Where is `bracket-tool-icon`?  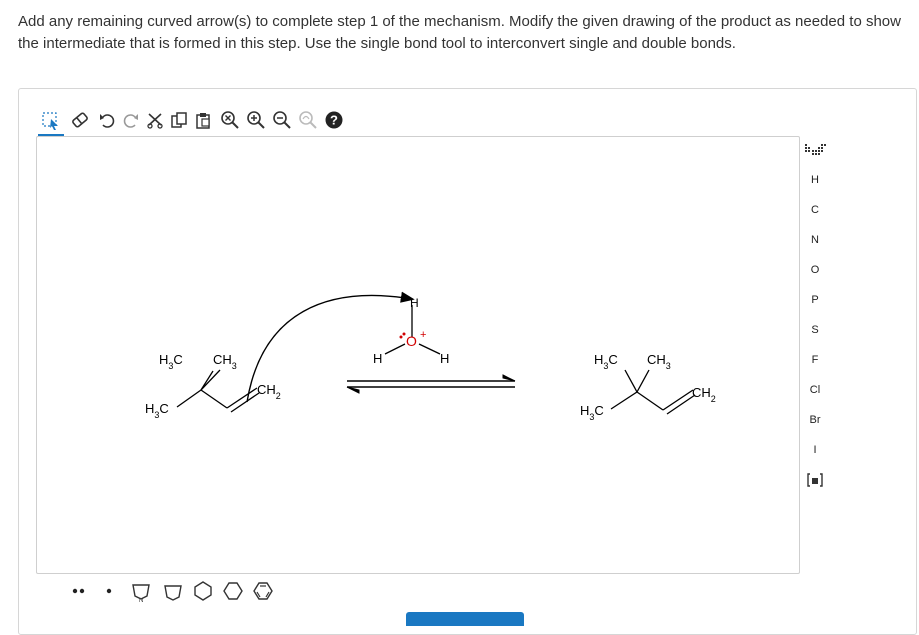 bracket-tool-icon is located at coordinates (815, 481).